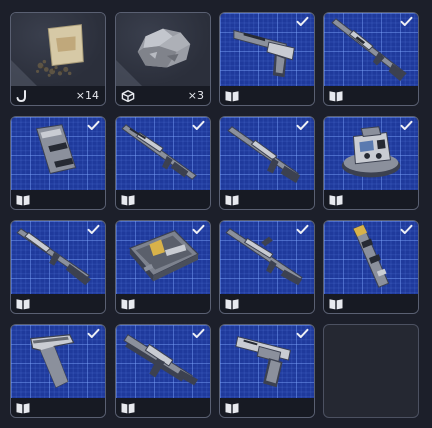  I want to click on inventory-slot-ore-chunk: ×3, so click(163, 59).